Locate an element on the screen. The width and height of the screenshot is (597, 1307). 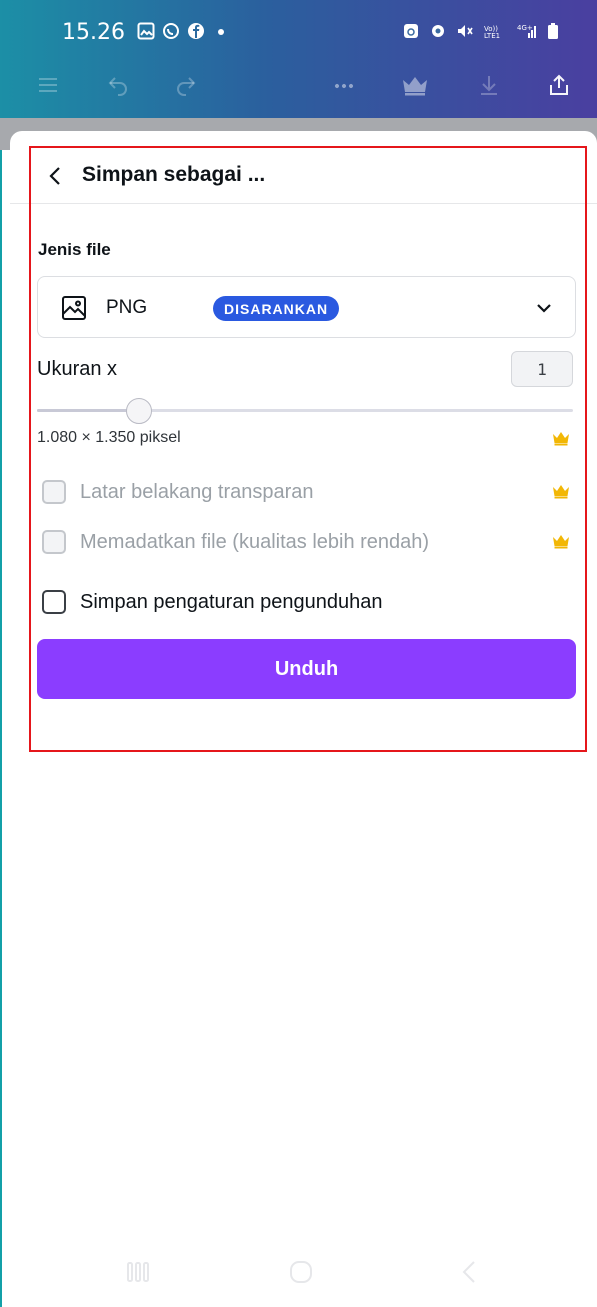
redo-icon is located at coordinates (186, 86).